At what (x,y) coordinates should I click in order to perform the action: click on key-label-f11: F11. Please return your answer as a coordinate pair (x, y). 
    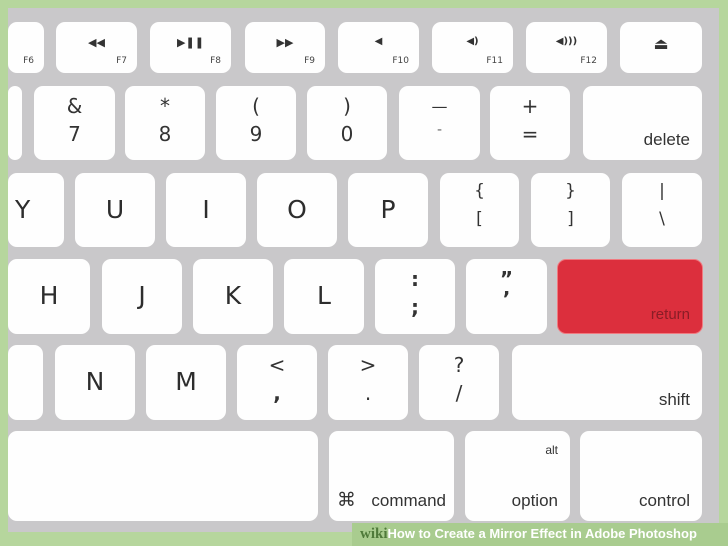
    Looking at the image, I should click on (494, 61).